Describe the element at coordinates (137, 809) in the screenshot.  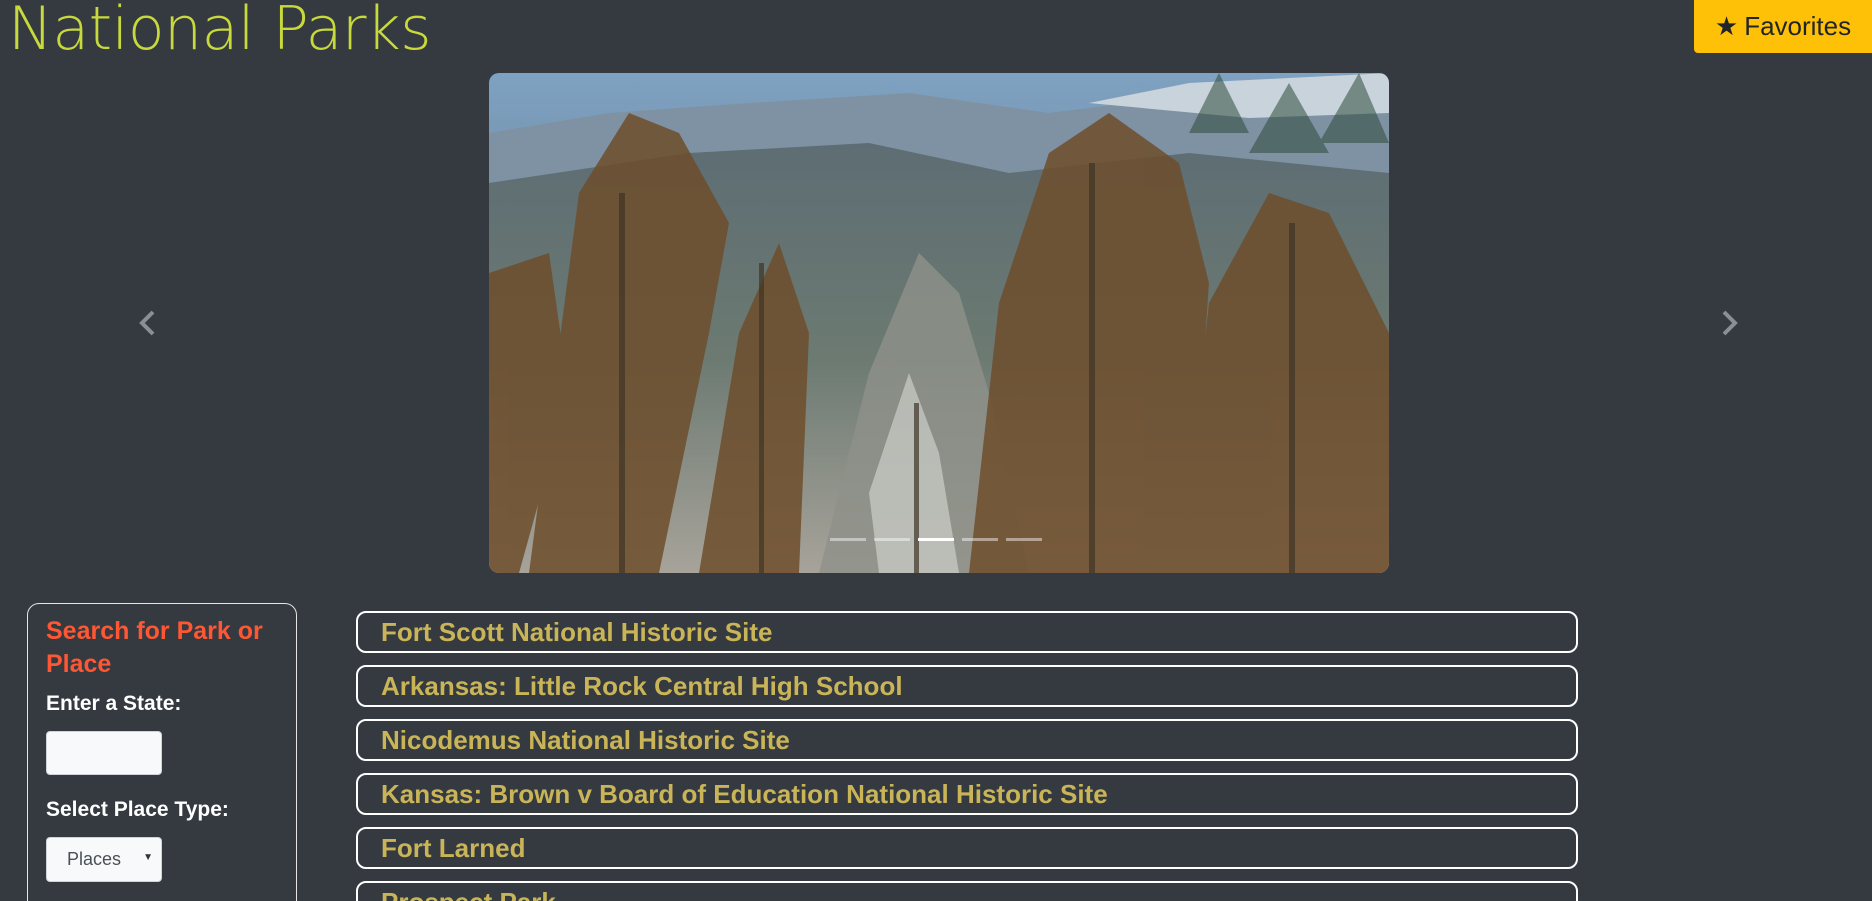
I see `place-type-label: Select Place Type:` at that location.